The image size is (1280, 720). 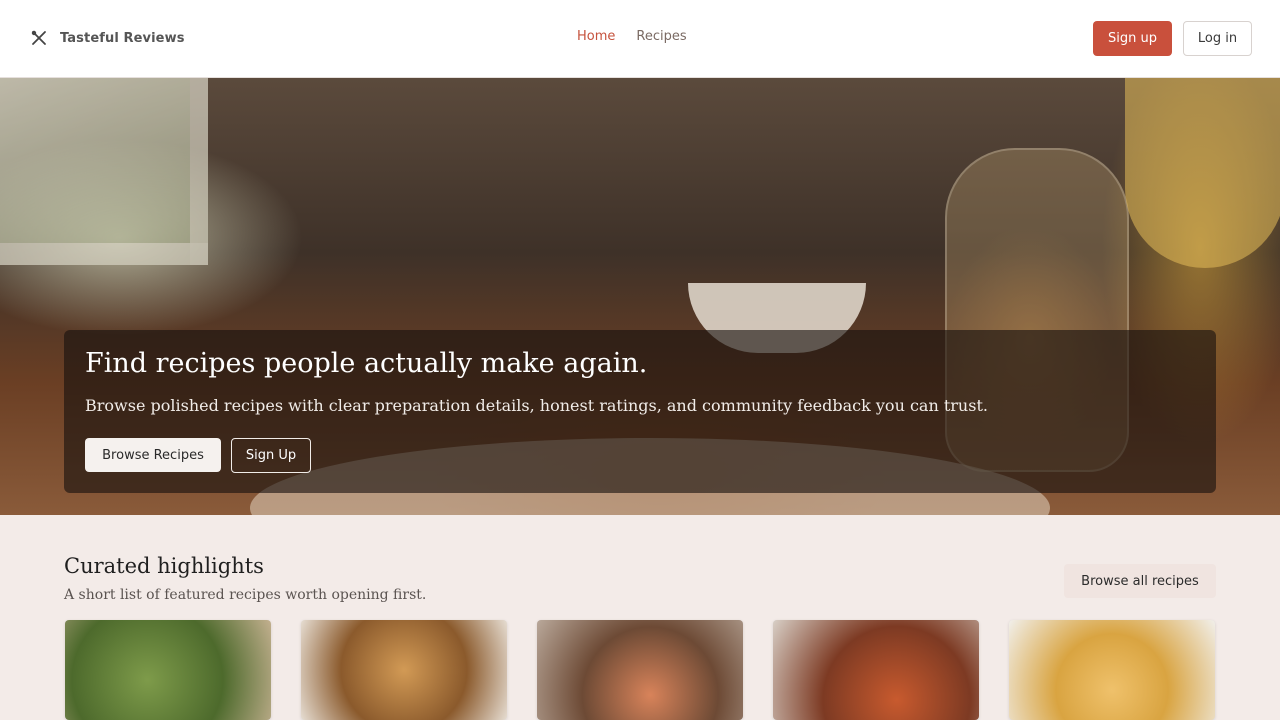 I want to click on brand: Tasteful Reviews, so click(x=107, y=38).